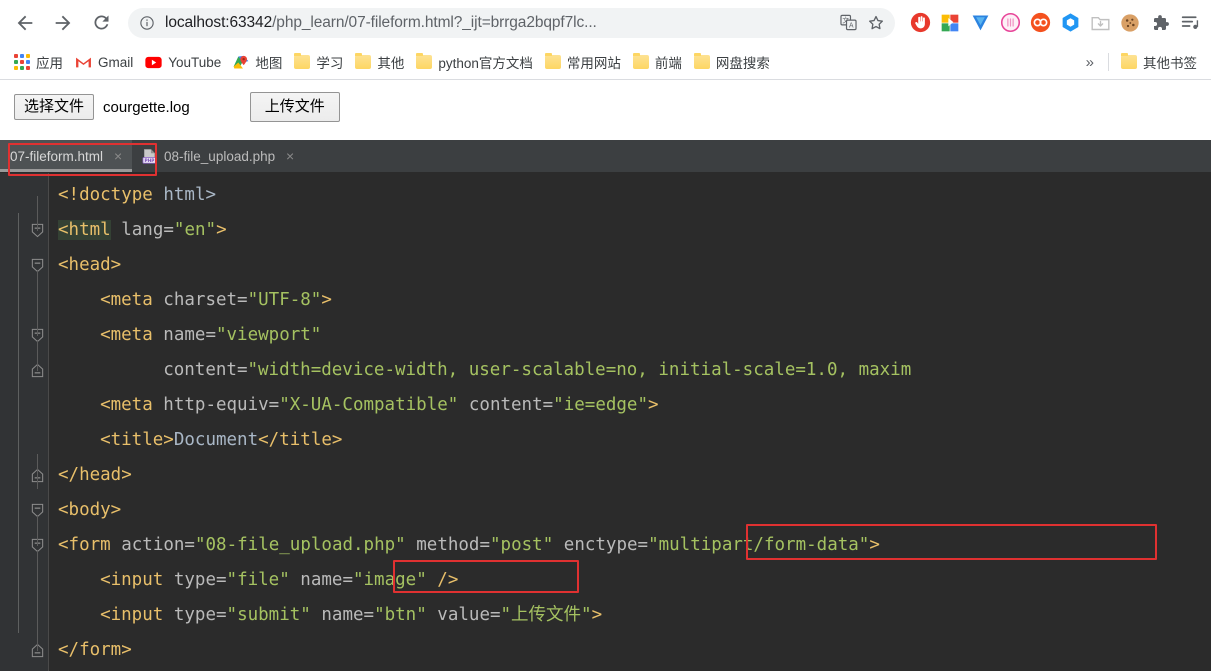  I want to click on v-badge-icon, so click(980, 23).